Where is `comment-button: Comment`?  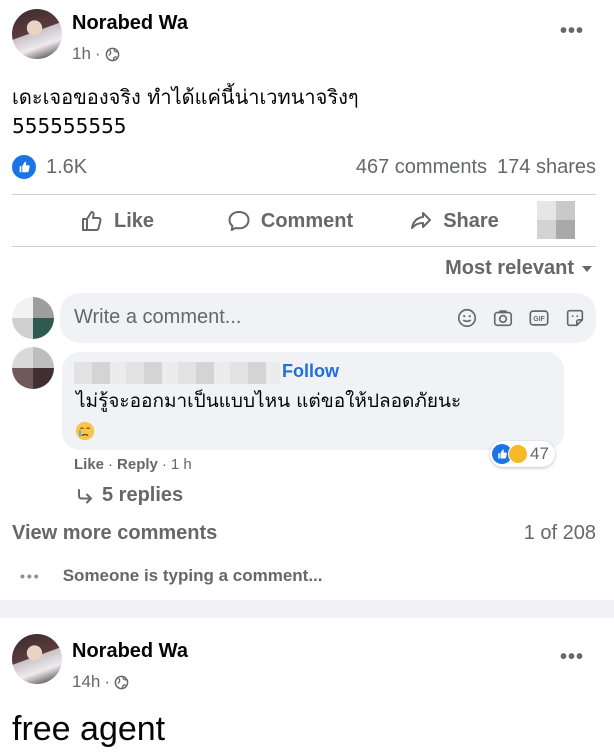
comment-button: Comment is located at coordinates (290, 221).